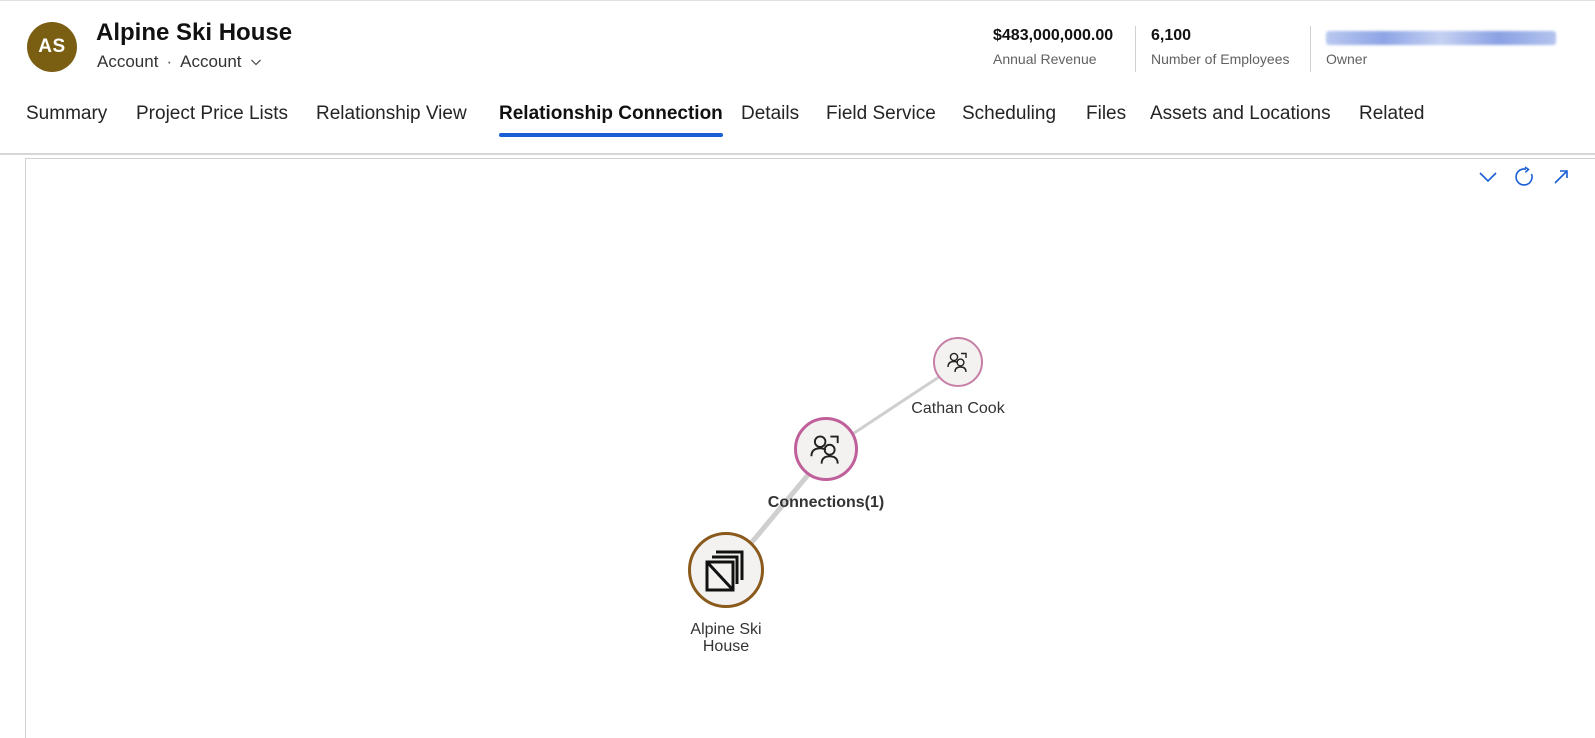 The image size is (1595, 738). Describe the element at coordinates (1053, 35) in the screenshot. I see `annual-revenue-value: $483,000,000.00` at that location.